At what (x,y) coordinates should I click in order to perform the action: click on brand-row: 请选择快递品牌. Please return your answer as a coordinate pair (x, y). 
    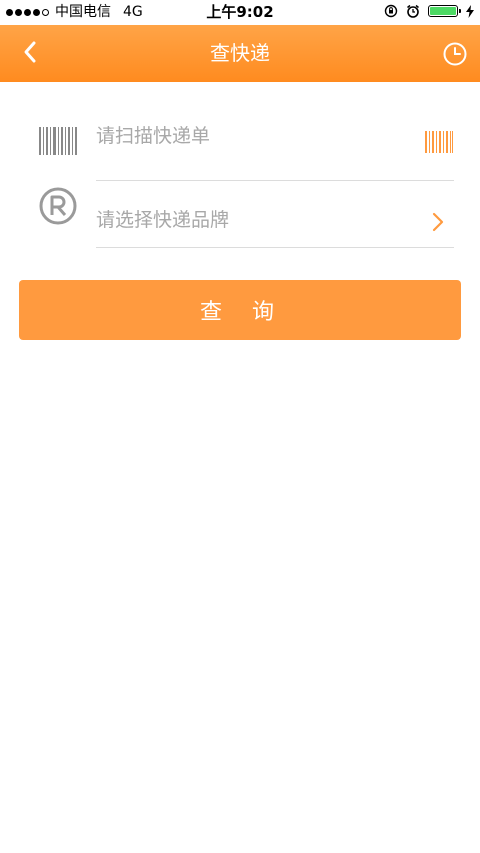
    Looking at the image, I should click on (240, 210).